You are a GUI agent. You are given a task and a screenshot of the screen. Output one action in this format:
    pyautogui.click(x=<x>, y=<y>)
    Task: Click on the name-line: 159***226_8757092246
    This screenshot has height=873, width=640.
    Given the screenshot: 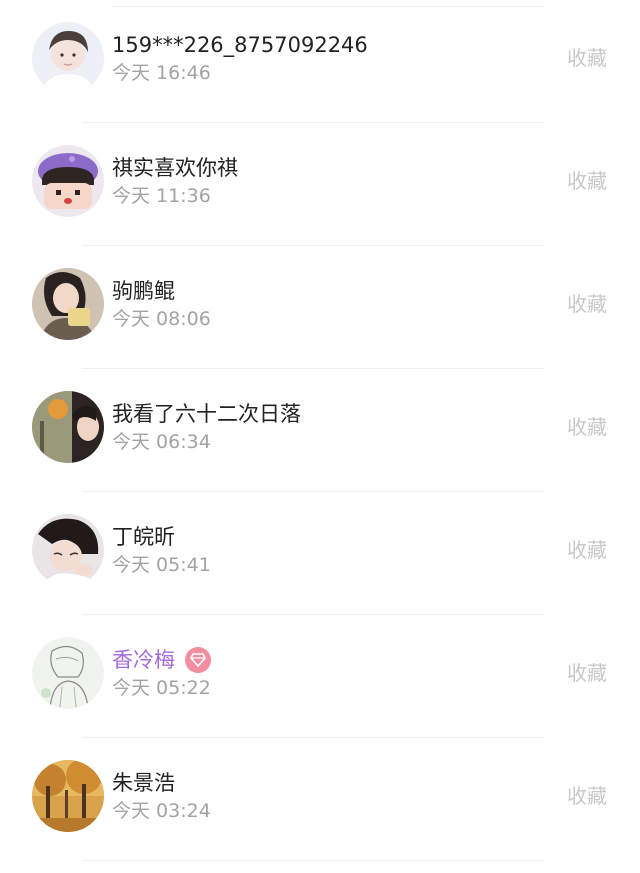 What is the action you would take?
    pyautogui.click(x=240, y=45)
    